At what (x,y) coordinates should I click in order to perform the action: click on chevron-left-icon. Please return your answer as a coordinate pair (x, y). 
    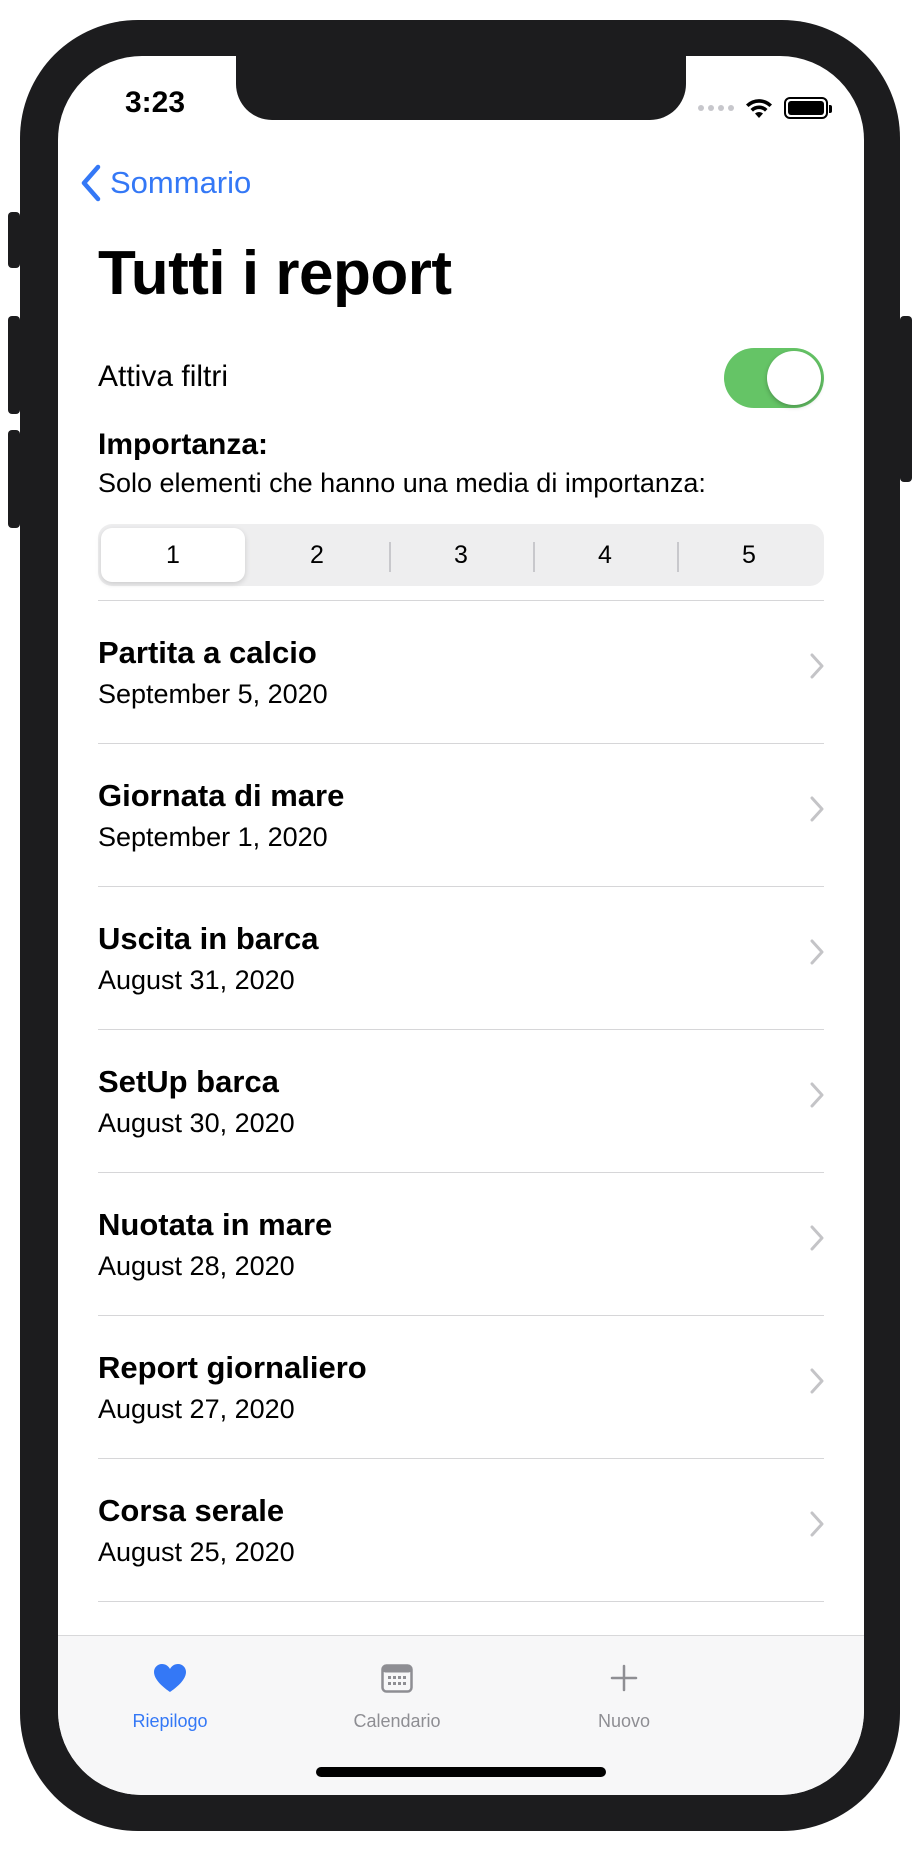
    Looking at the image, I should click on (91, 183).